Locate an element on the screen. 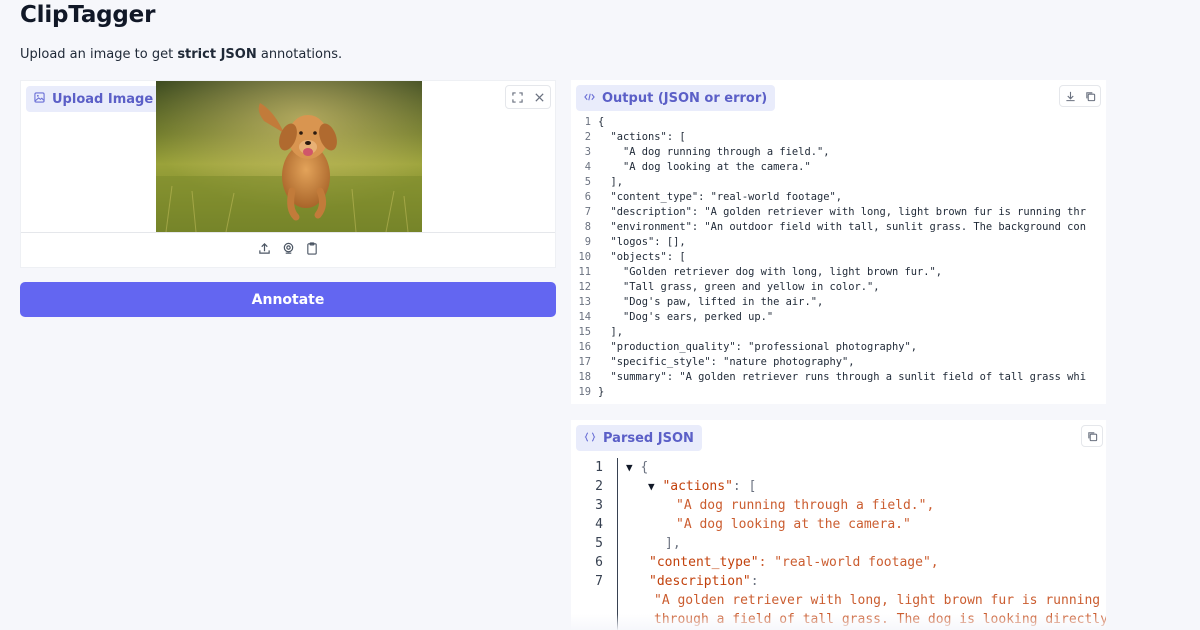  clipboard-icon is located at coordinates (312, 248).